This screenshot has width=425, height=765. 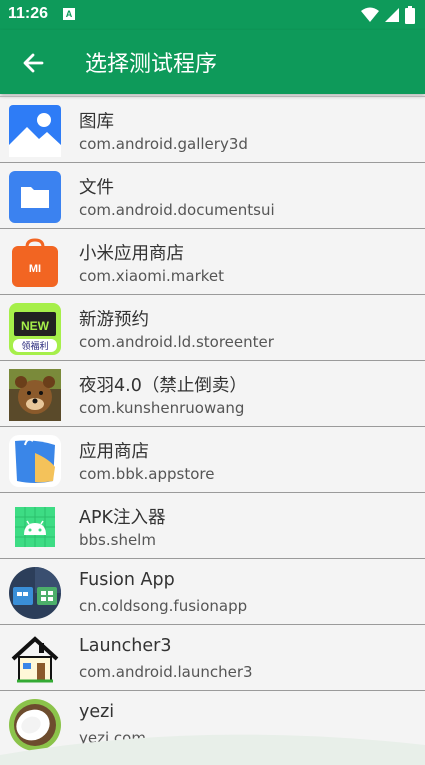 What do you see at coordinates (114, 320) in the screenshot?
I see `app-name: 新游预约` at bounding box center [114, 320].